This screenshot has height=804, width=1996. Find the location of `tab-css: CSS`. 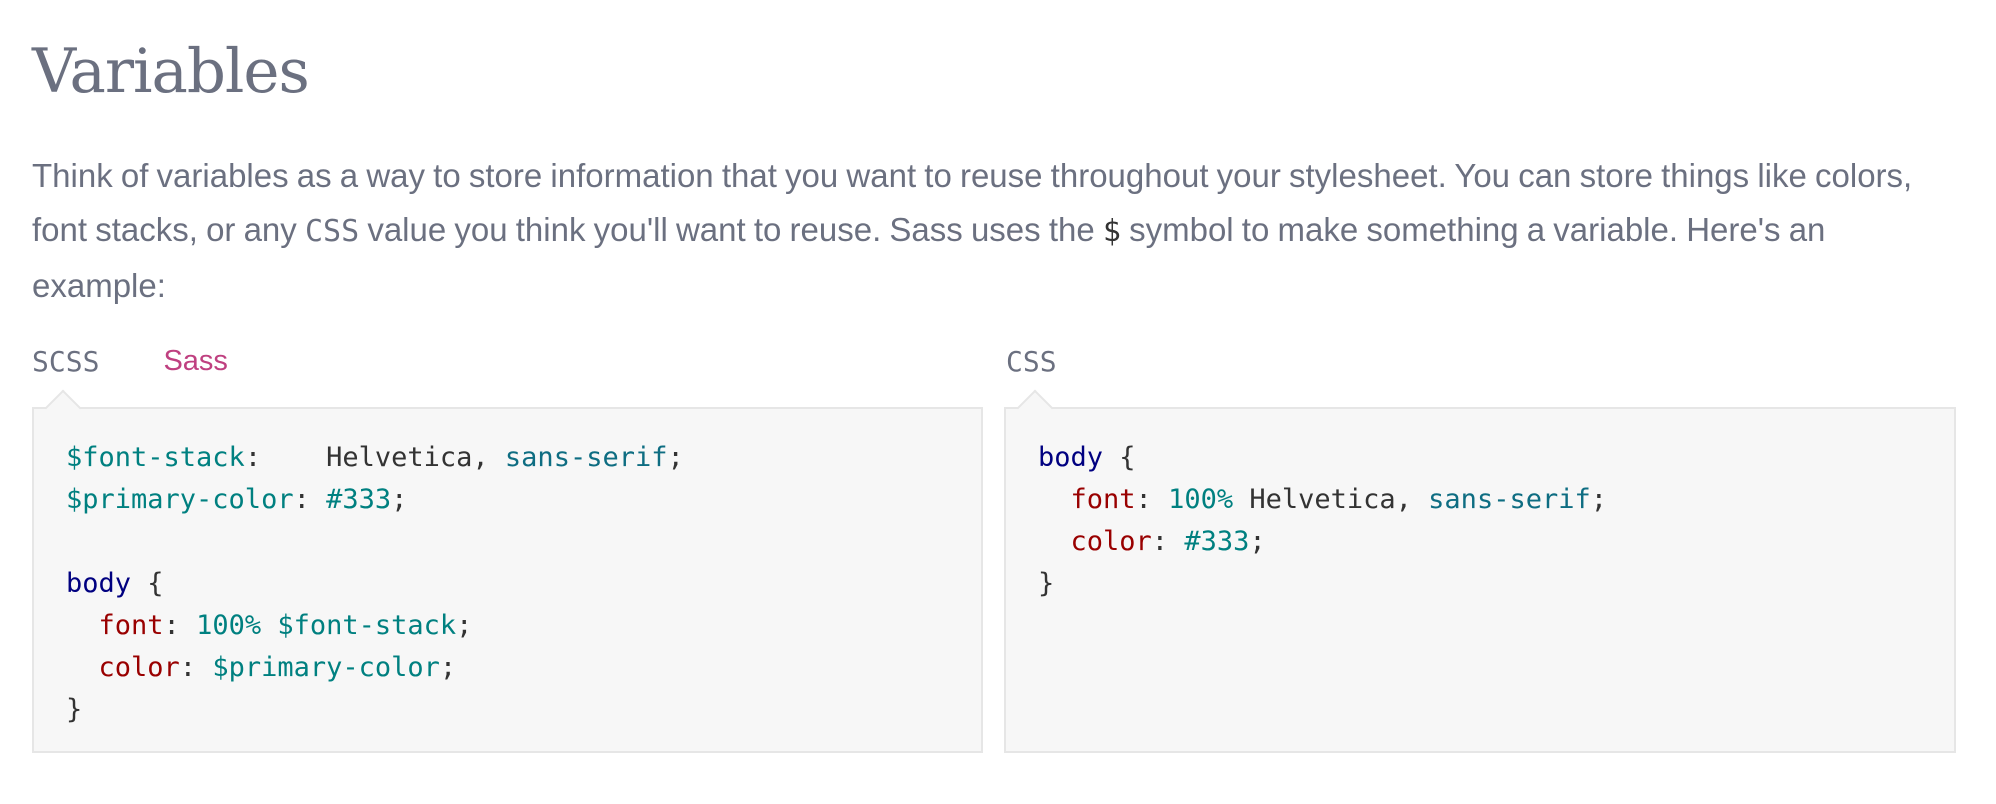

tab-css: CSS is located at coordinates (1031, 361).